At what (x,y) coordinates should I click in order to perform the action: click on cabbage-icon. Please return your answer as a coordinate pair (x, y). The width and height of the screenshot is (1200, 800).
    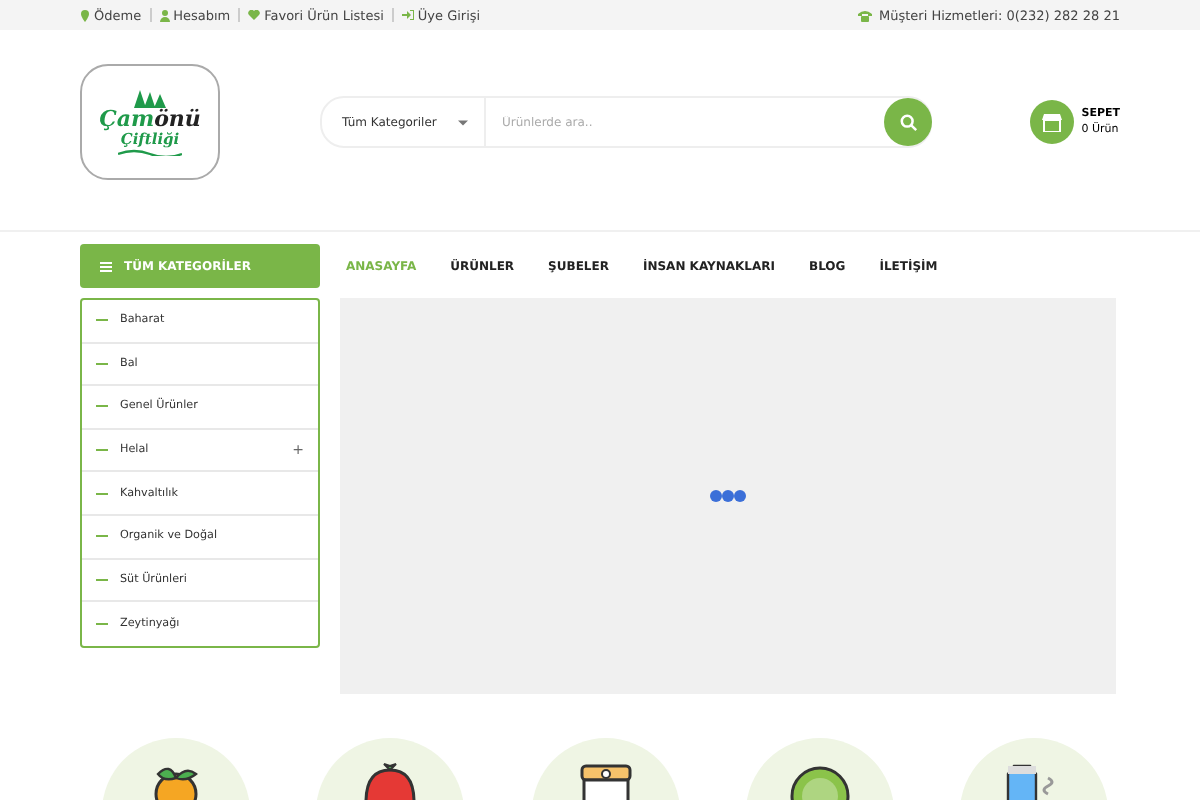
    Looking at the image, I should click on (819, 781).